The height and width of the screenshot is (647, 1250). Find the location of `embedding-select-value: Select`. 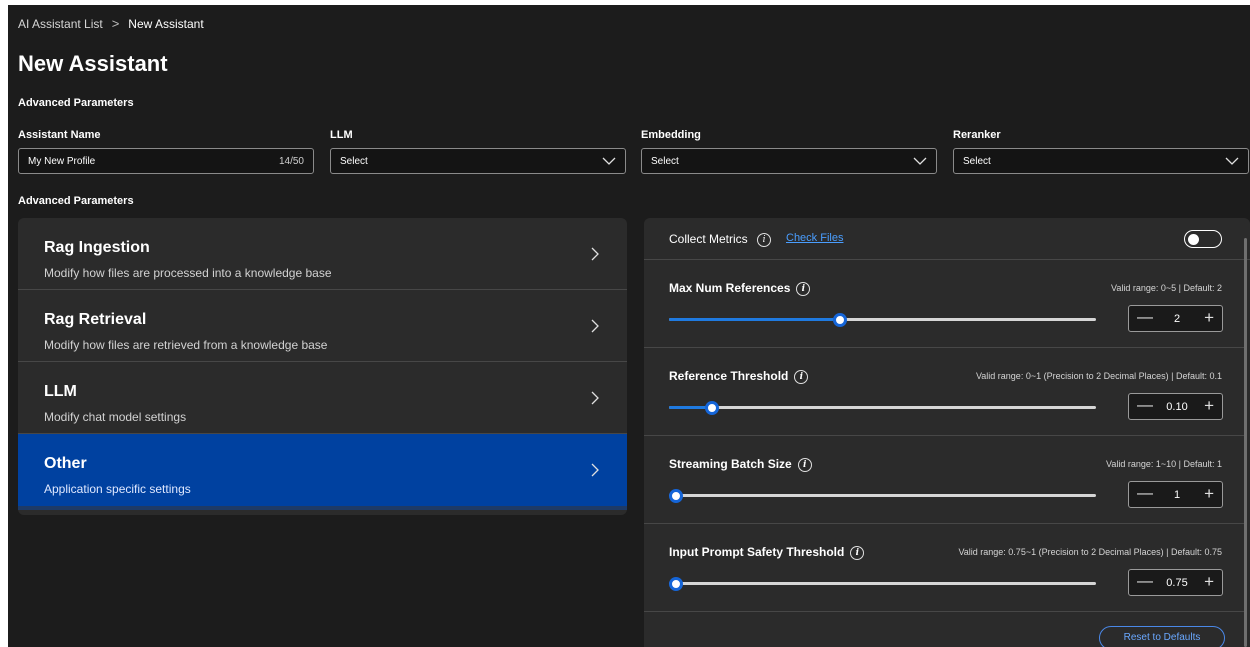

embedding-select-value: Select is located at coordinates (665, 161).